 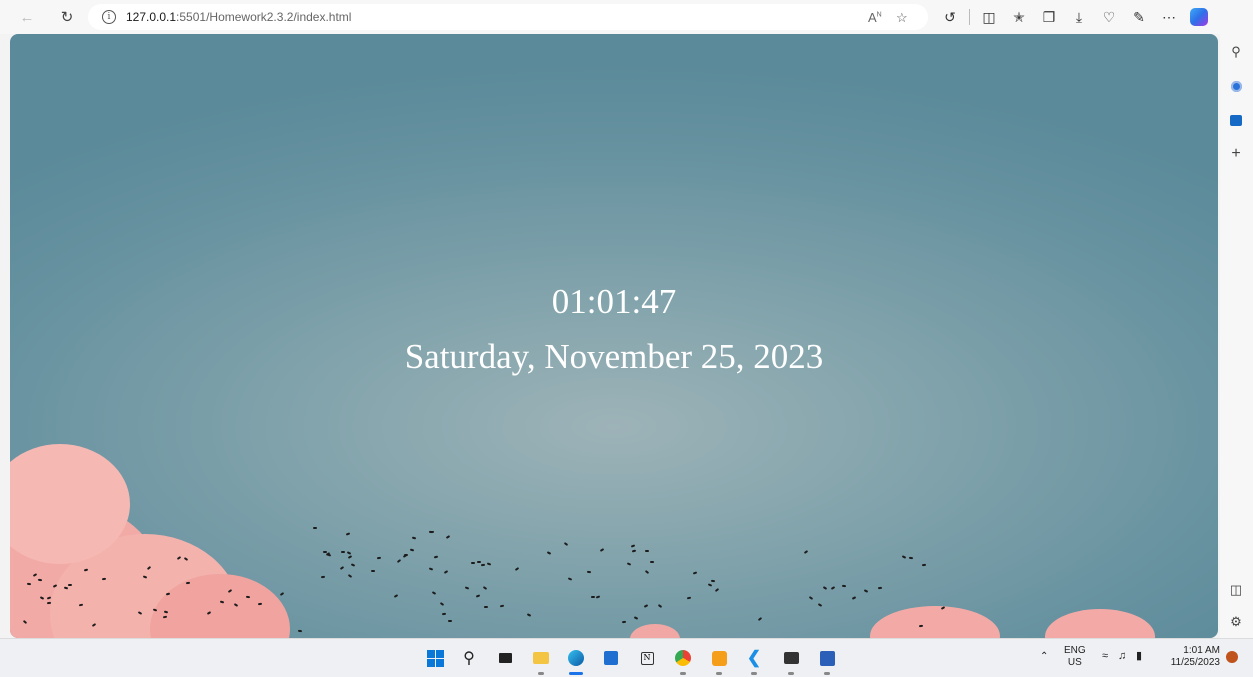 I want to click on collections-icon: ❐, so click(x=1049, y=17).